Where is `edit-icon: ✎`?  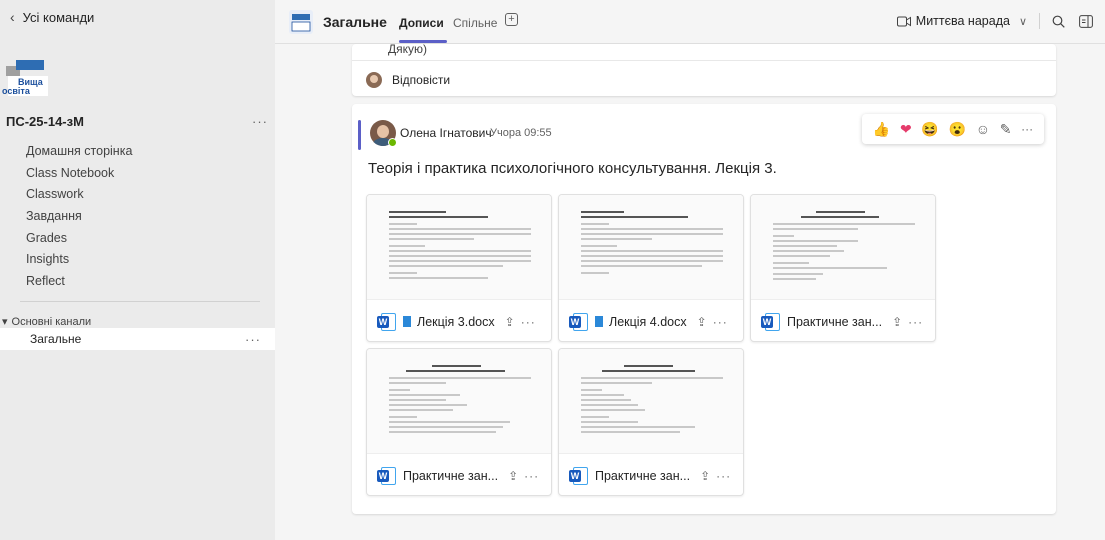
edit-icon: ✎ is located at coordinates (1006, 129).